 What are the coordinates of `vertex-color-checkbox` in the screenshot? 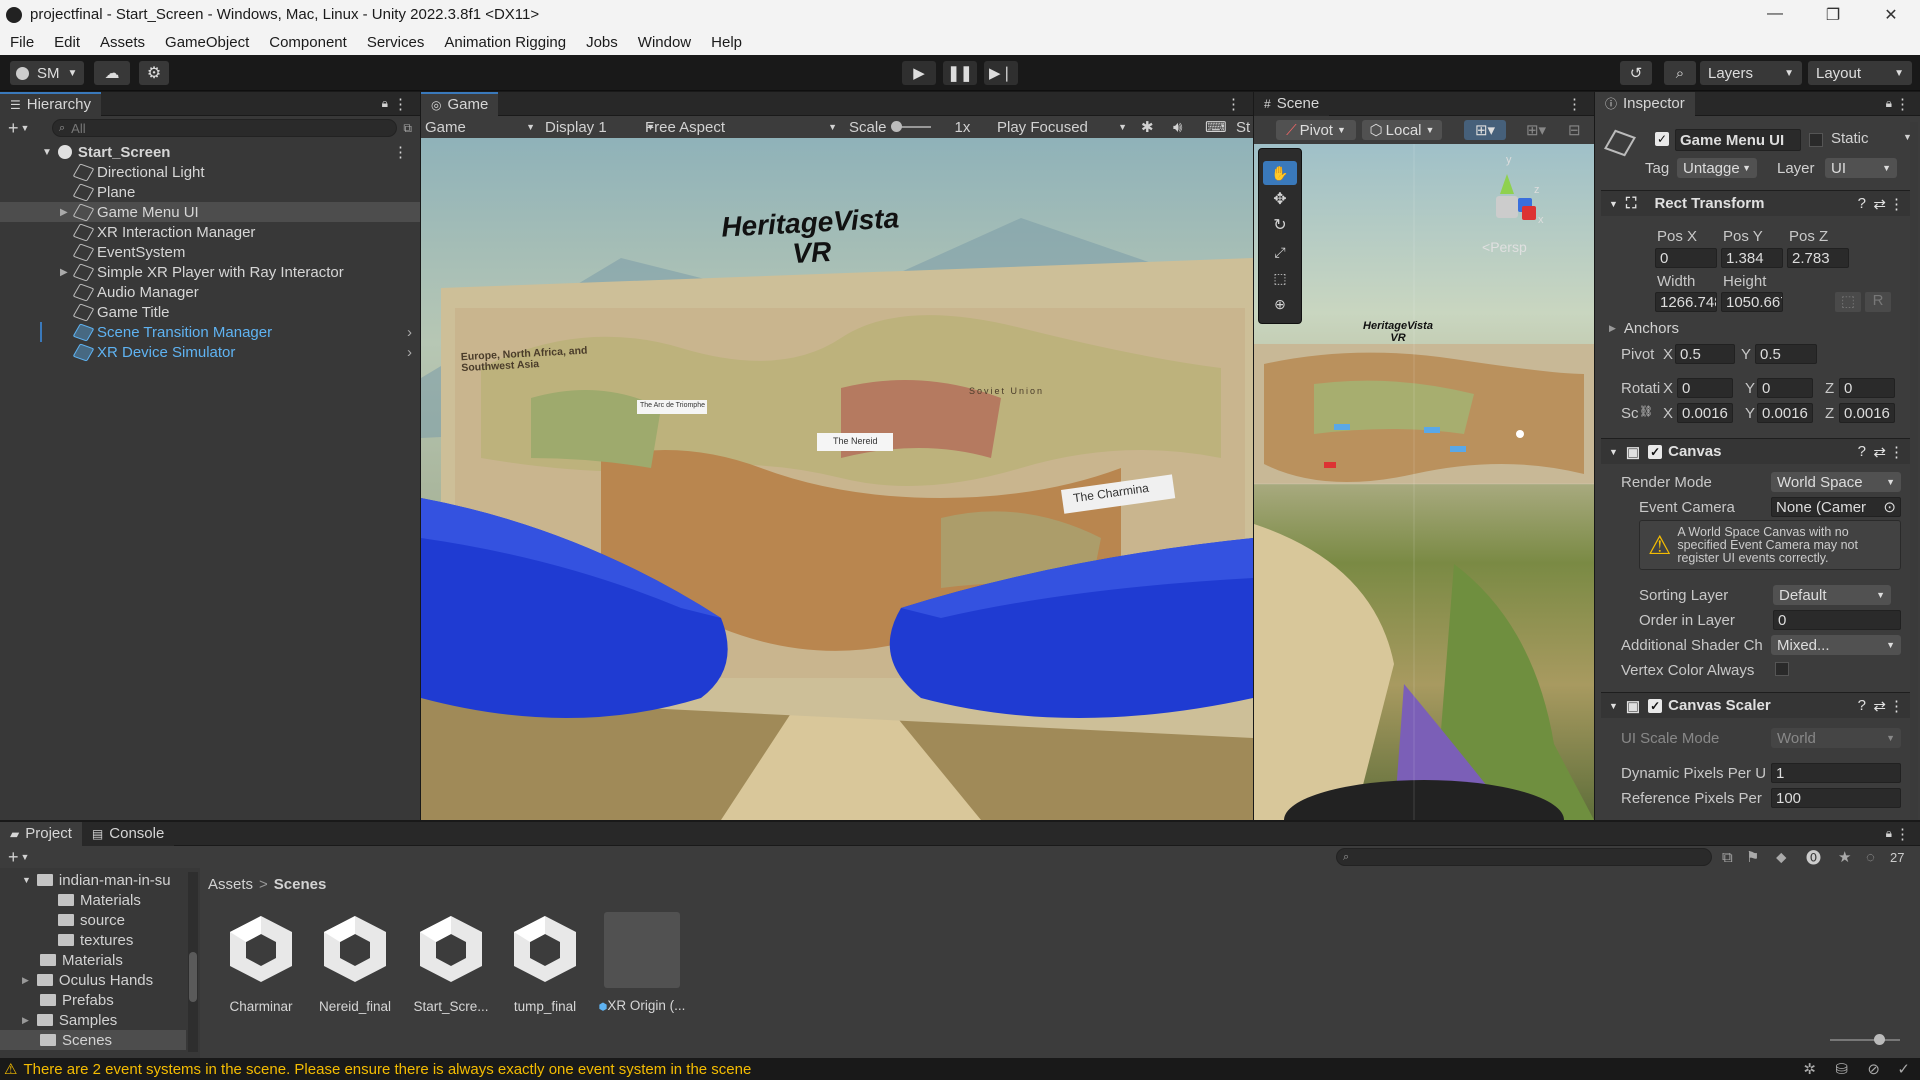 It's located at (1782, 669).